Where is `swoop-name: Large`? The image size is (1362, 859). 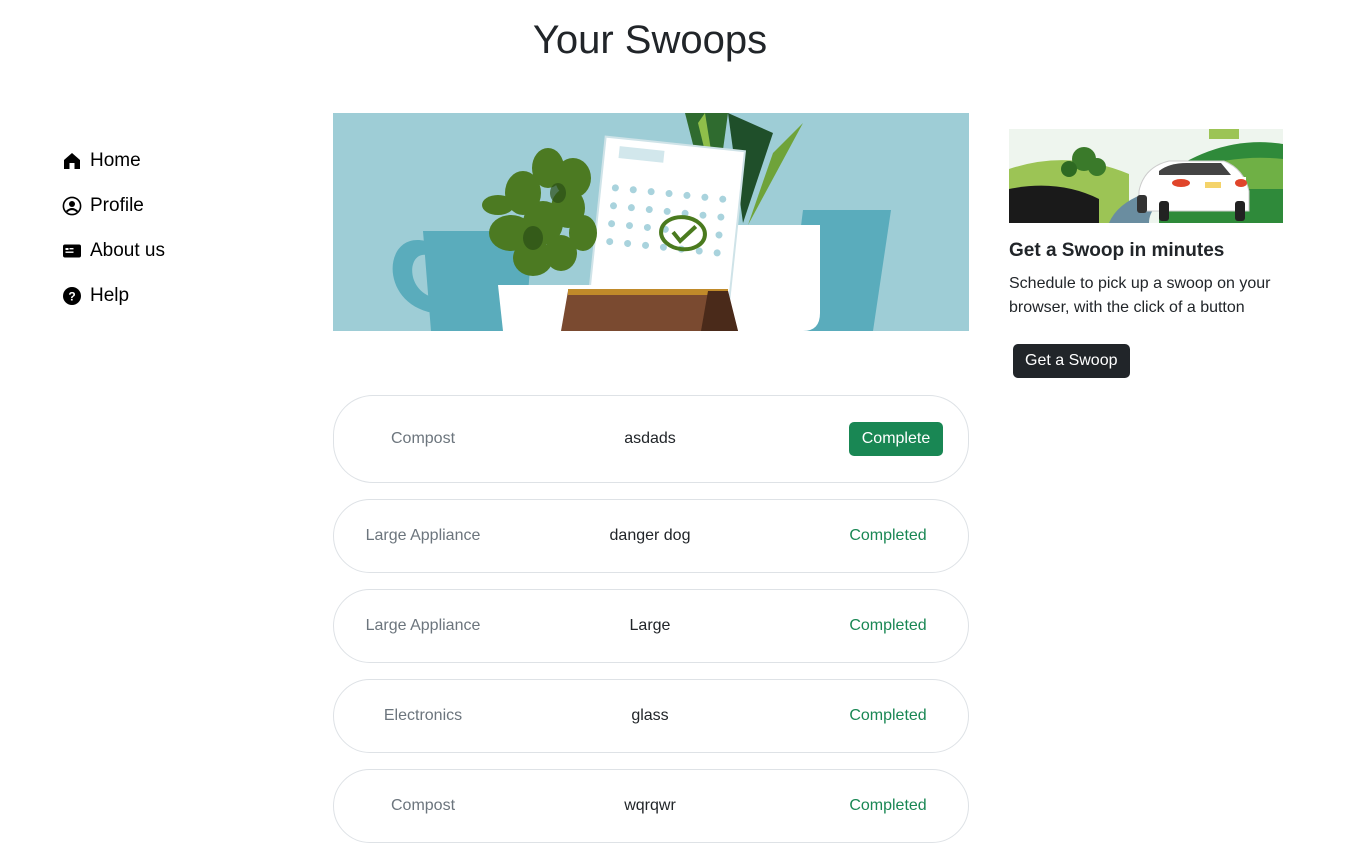 swoop-name: Large is located at coordinates (650, 625).